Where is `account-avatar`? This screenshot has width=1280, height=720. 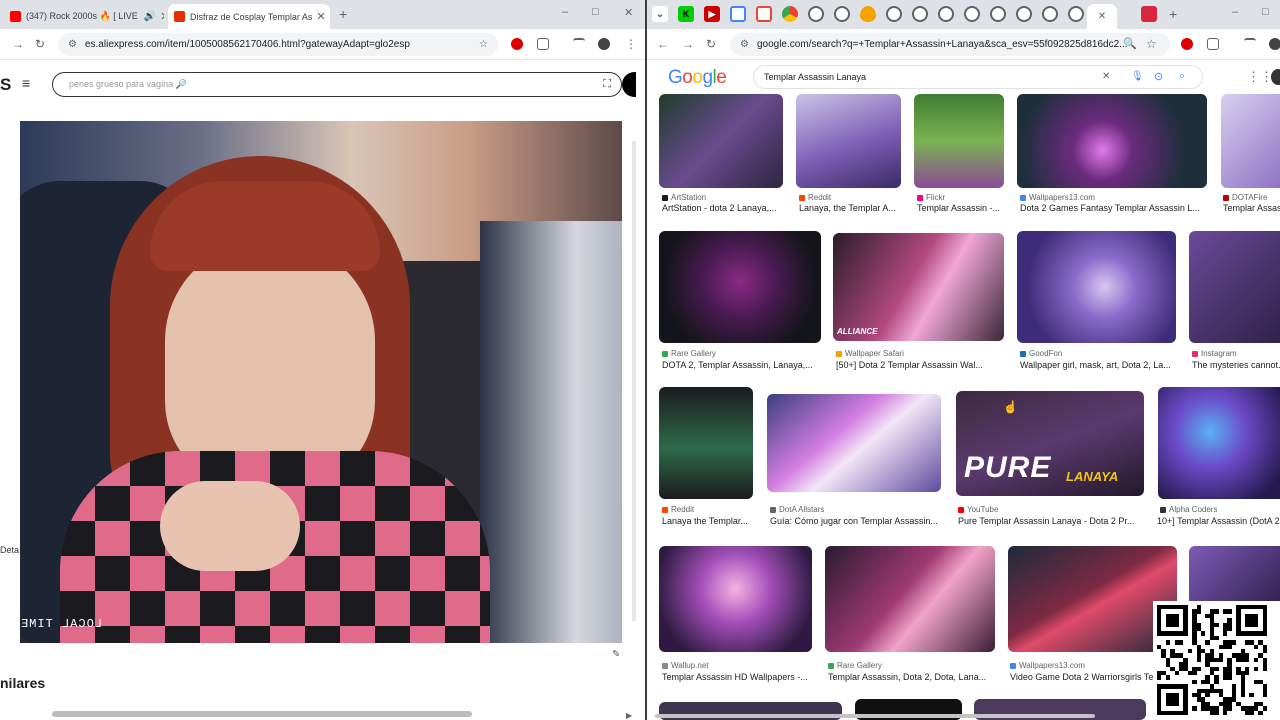
account-avatar is located at coordinates (1275, 77).